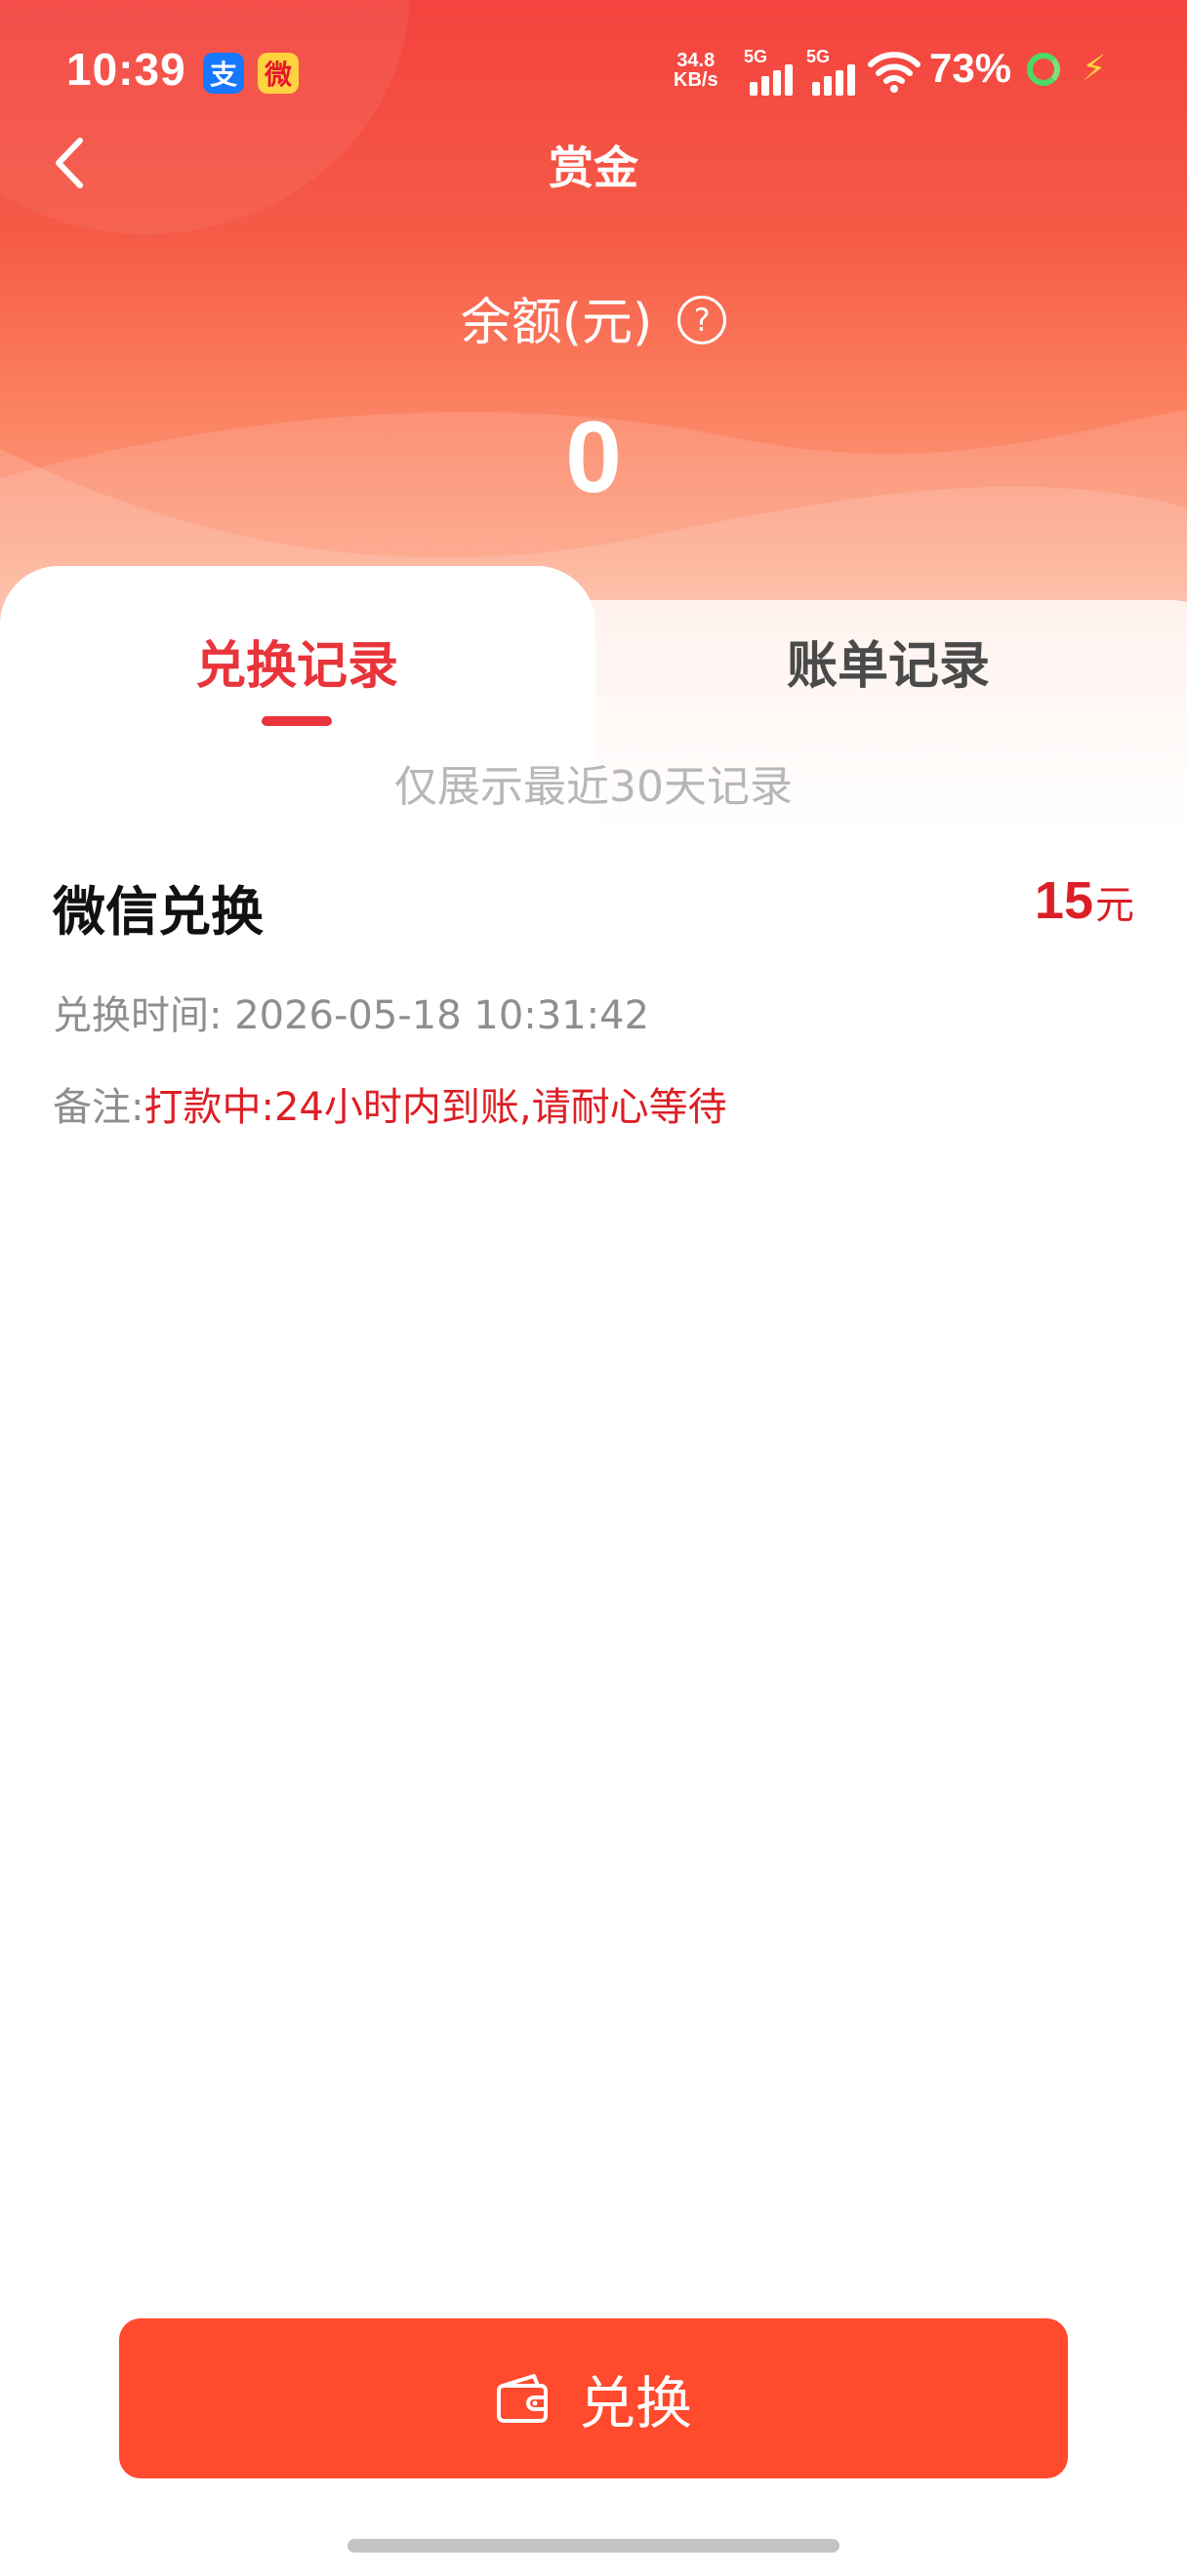 Image resolution: width=1187 pixels, height=2576 pixels. Describe the element at coordinates (390, 1107) in the screenshot. I see `record-note: 备注:打款中:24小时内到账,请耐心等待` at that location.